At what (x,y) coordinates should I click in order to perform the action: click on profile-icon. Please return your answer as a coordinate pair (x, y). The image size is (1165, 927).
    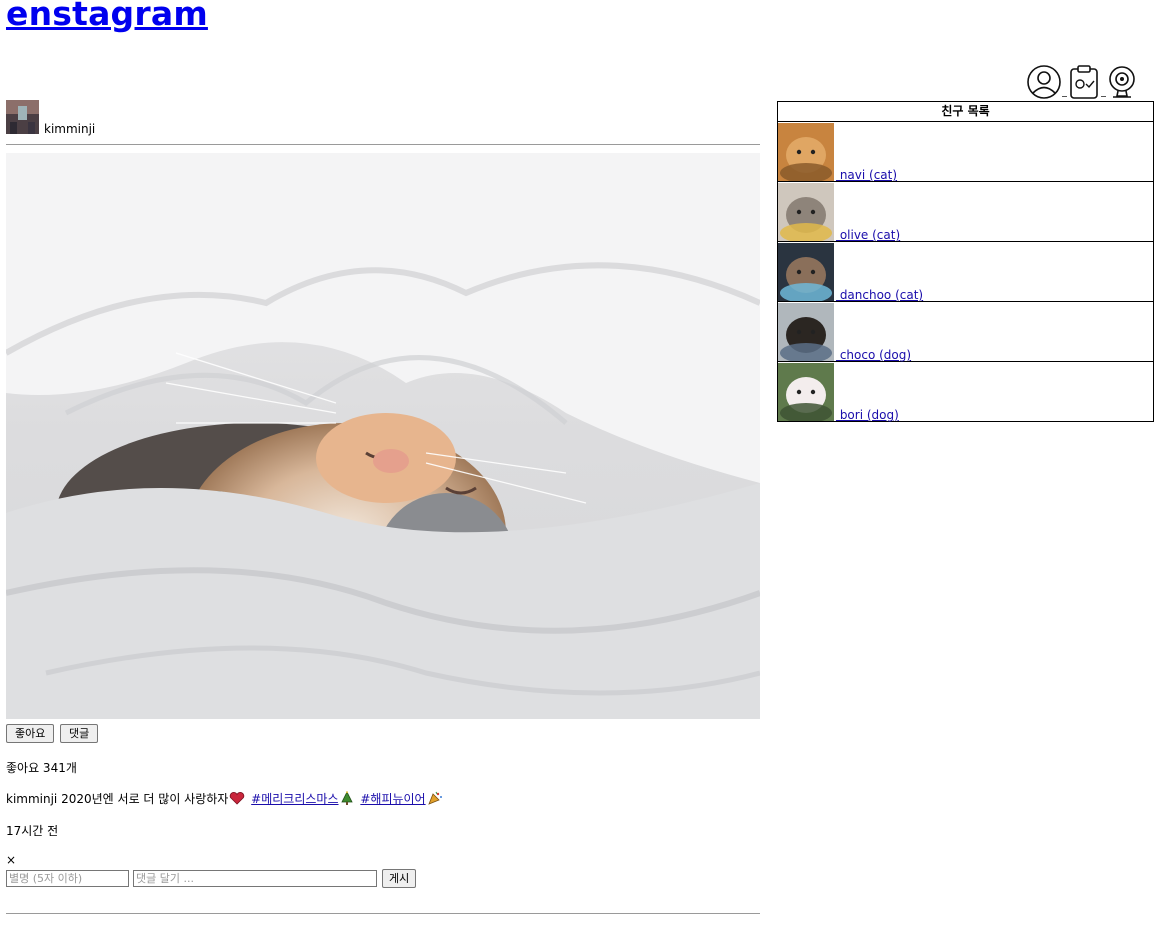
    Looking at the image, I should click on (1044, 82).